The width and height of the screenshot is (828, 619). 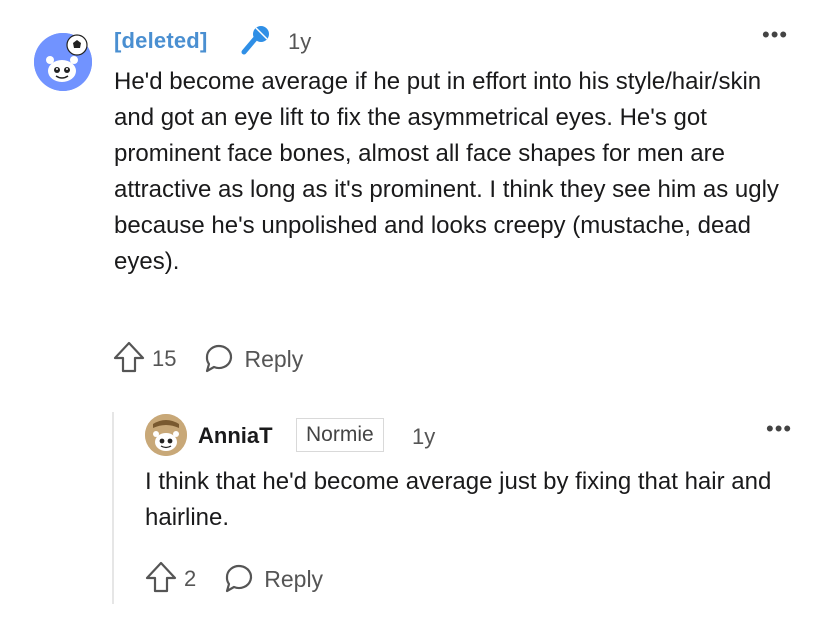 What do you see at coordinates (300, 41) in the screenshot?
I see `comment-age: 1y` at bounding box center [300, 41].